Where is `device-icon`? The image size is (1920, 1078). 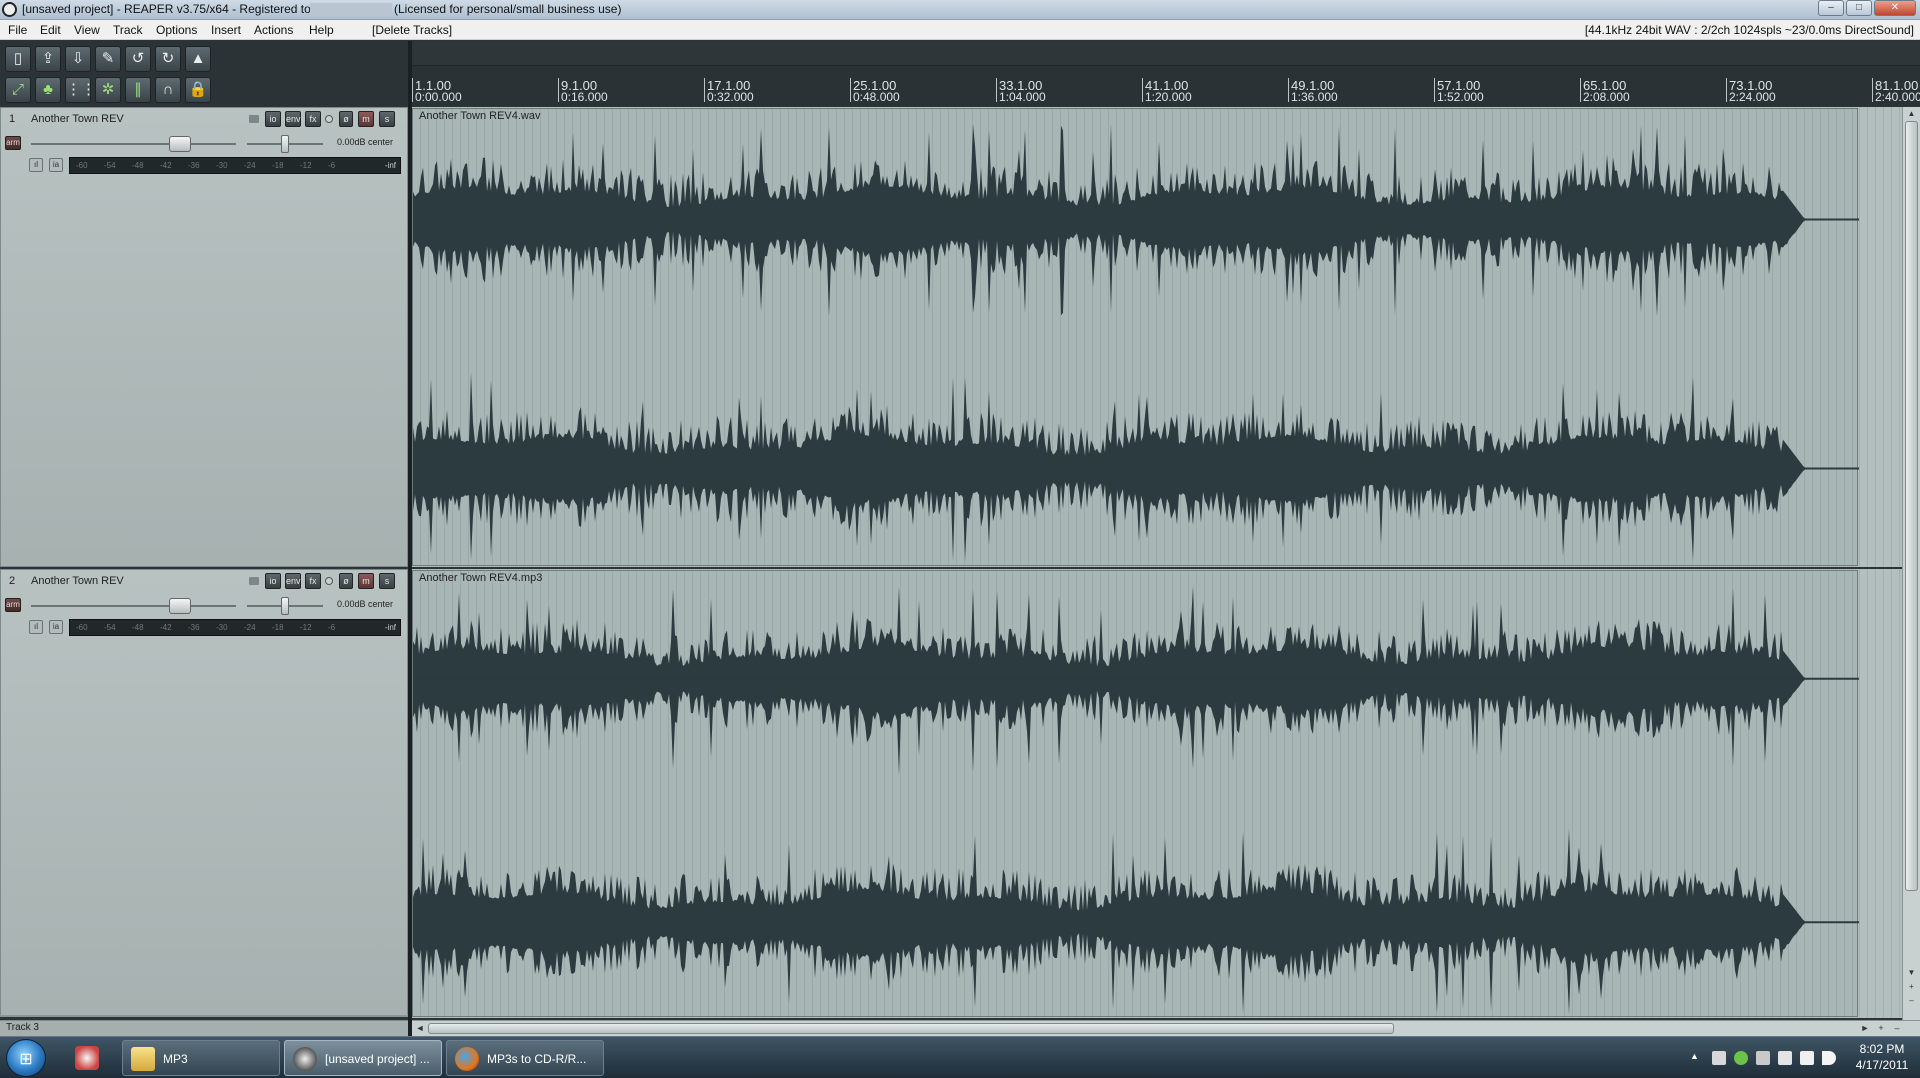
device-icon is located at coordinates (1763, 1058).